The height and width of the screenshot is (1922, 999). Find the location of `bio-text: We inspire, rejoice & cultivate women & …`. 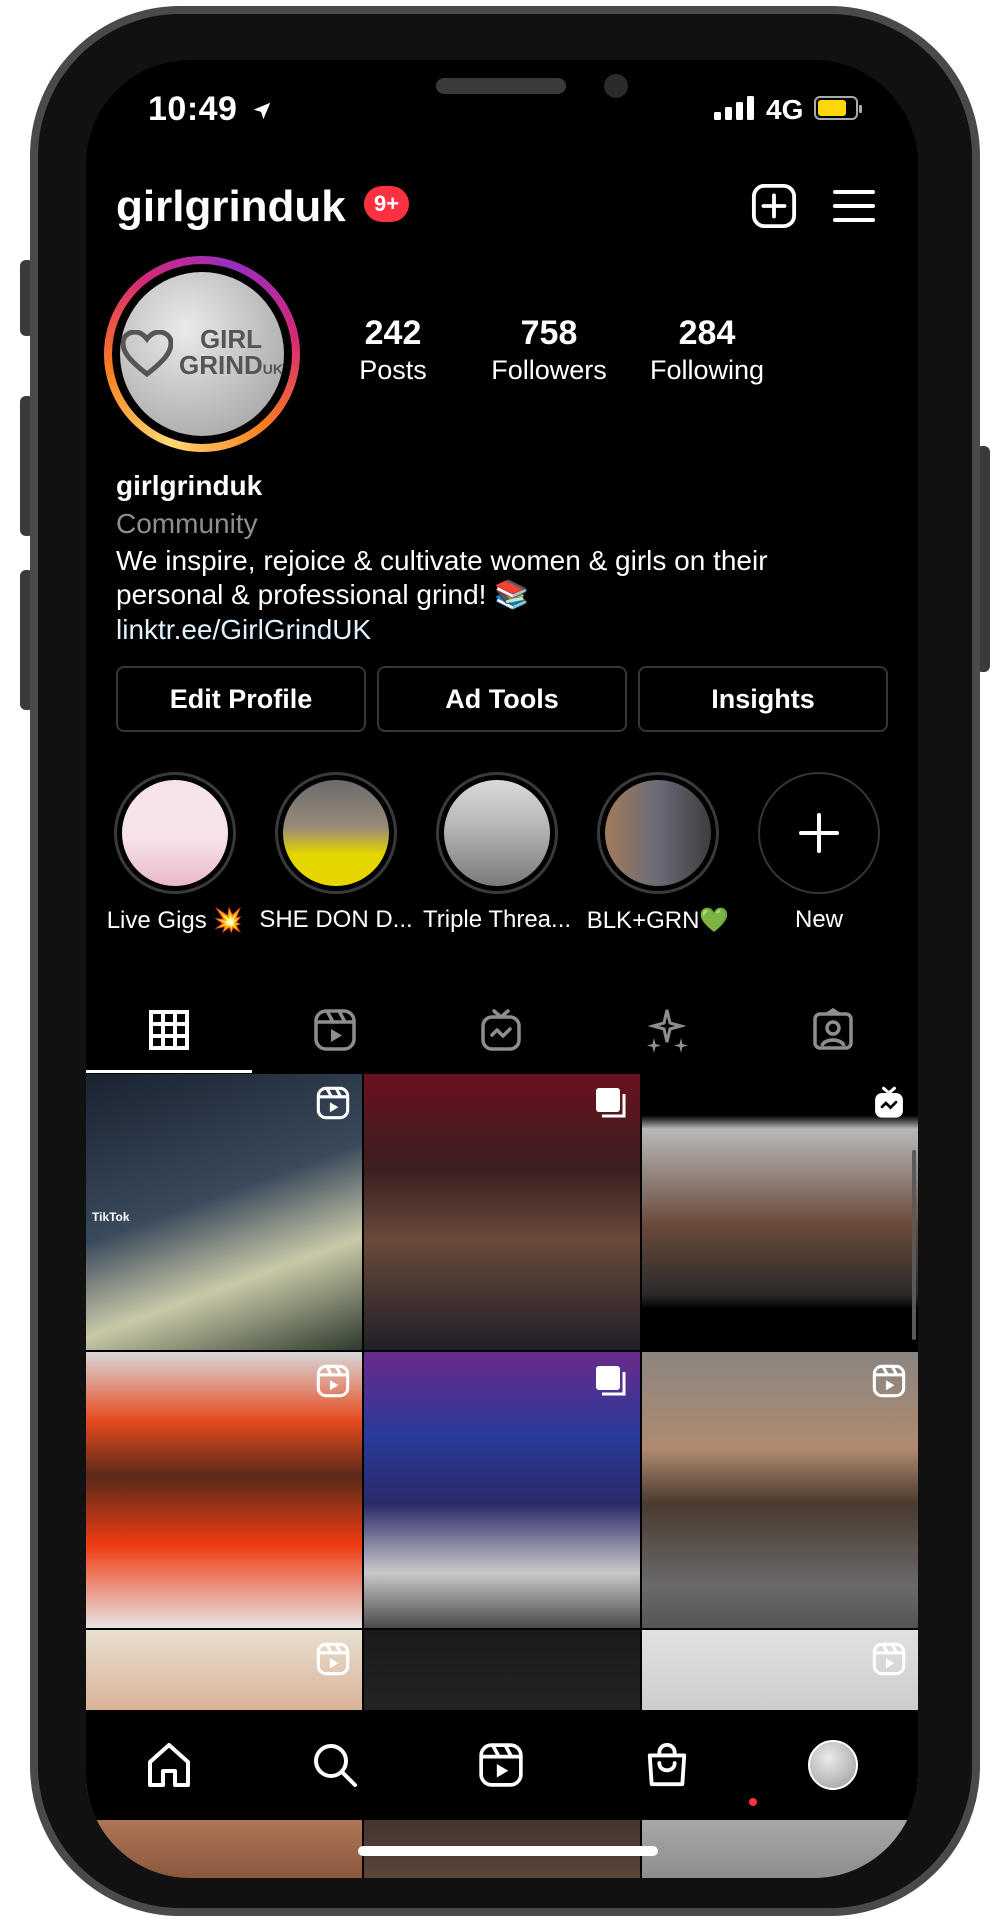

bio-text: We inspire, rejoice & cultivate women & … is located at coordinates (496, 578).